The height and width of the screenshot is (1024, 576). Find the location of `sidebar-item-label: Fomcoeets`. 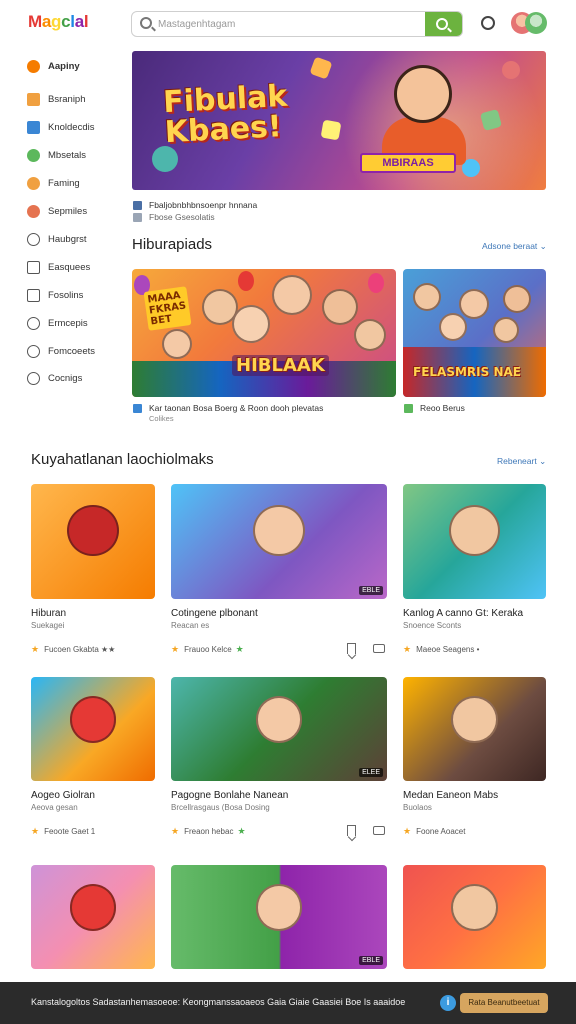

sidebar-item-label: Fomcoeets is located at coordinates (71, 351).